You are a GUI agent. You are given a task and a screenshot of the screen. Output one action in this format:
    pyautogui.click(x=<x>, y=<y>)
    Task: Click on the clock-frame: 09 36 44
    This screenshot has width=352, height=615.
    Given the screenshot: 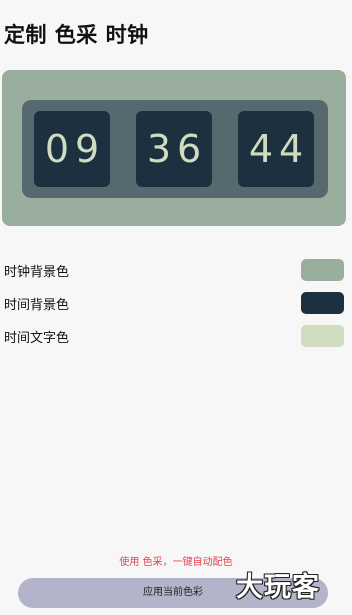 What is the action you would take?
    pyautogui.click(x=175, y=149)
    